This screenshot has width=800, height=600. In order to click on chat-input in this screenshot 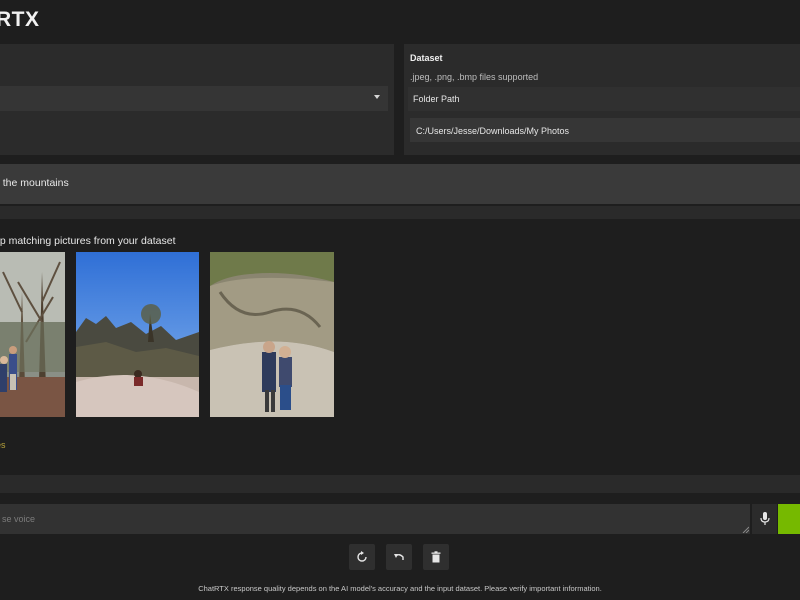, I will do `click(375, 519)`.